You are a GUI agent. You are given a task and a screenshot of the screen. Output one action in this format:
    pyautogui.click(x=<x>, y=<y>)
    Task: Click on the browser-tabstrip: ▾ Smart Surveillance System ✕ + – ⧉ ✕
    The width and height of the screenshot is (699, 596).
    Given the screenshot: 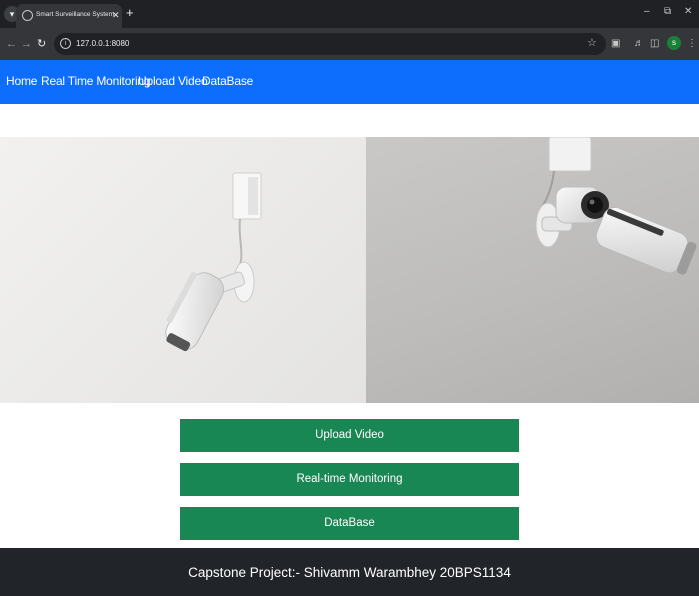 What is the action you would take?
    pyautogui.click(x=349, y=14)
    